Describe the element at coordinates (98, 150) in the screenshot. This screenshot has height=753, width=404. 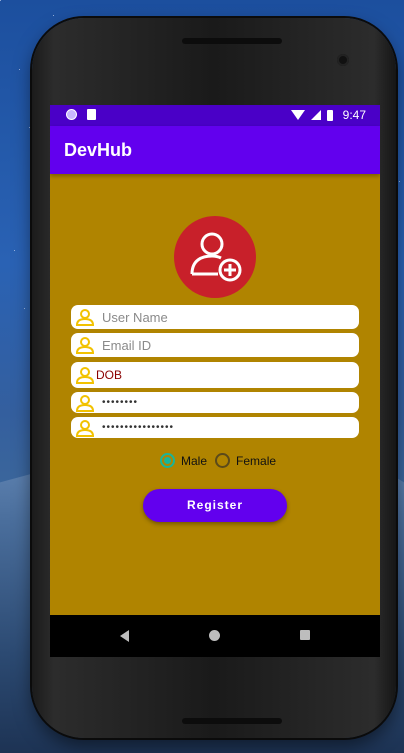
I see `app-title: DevHub` at that location.